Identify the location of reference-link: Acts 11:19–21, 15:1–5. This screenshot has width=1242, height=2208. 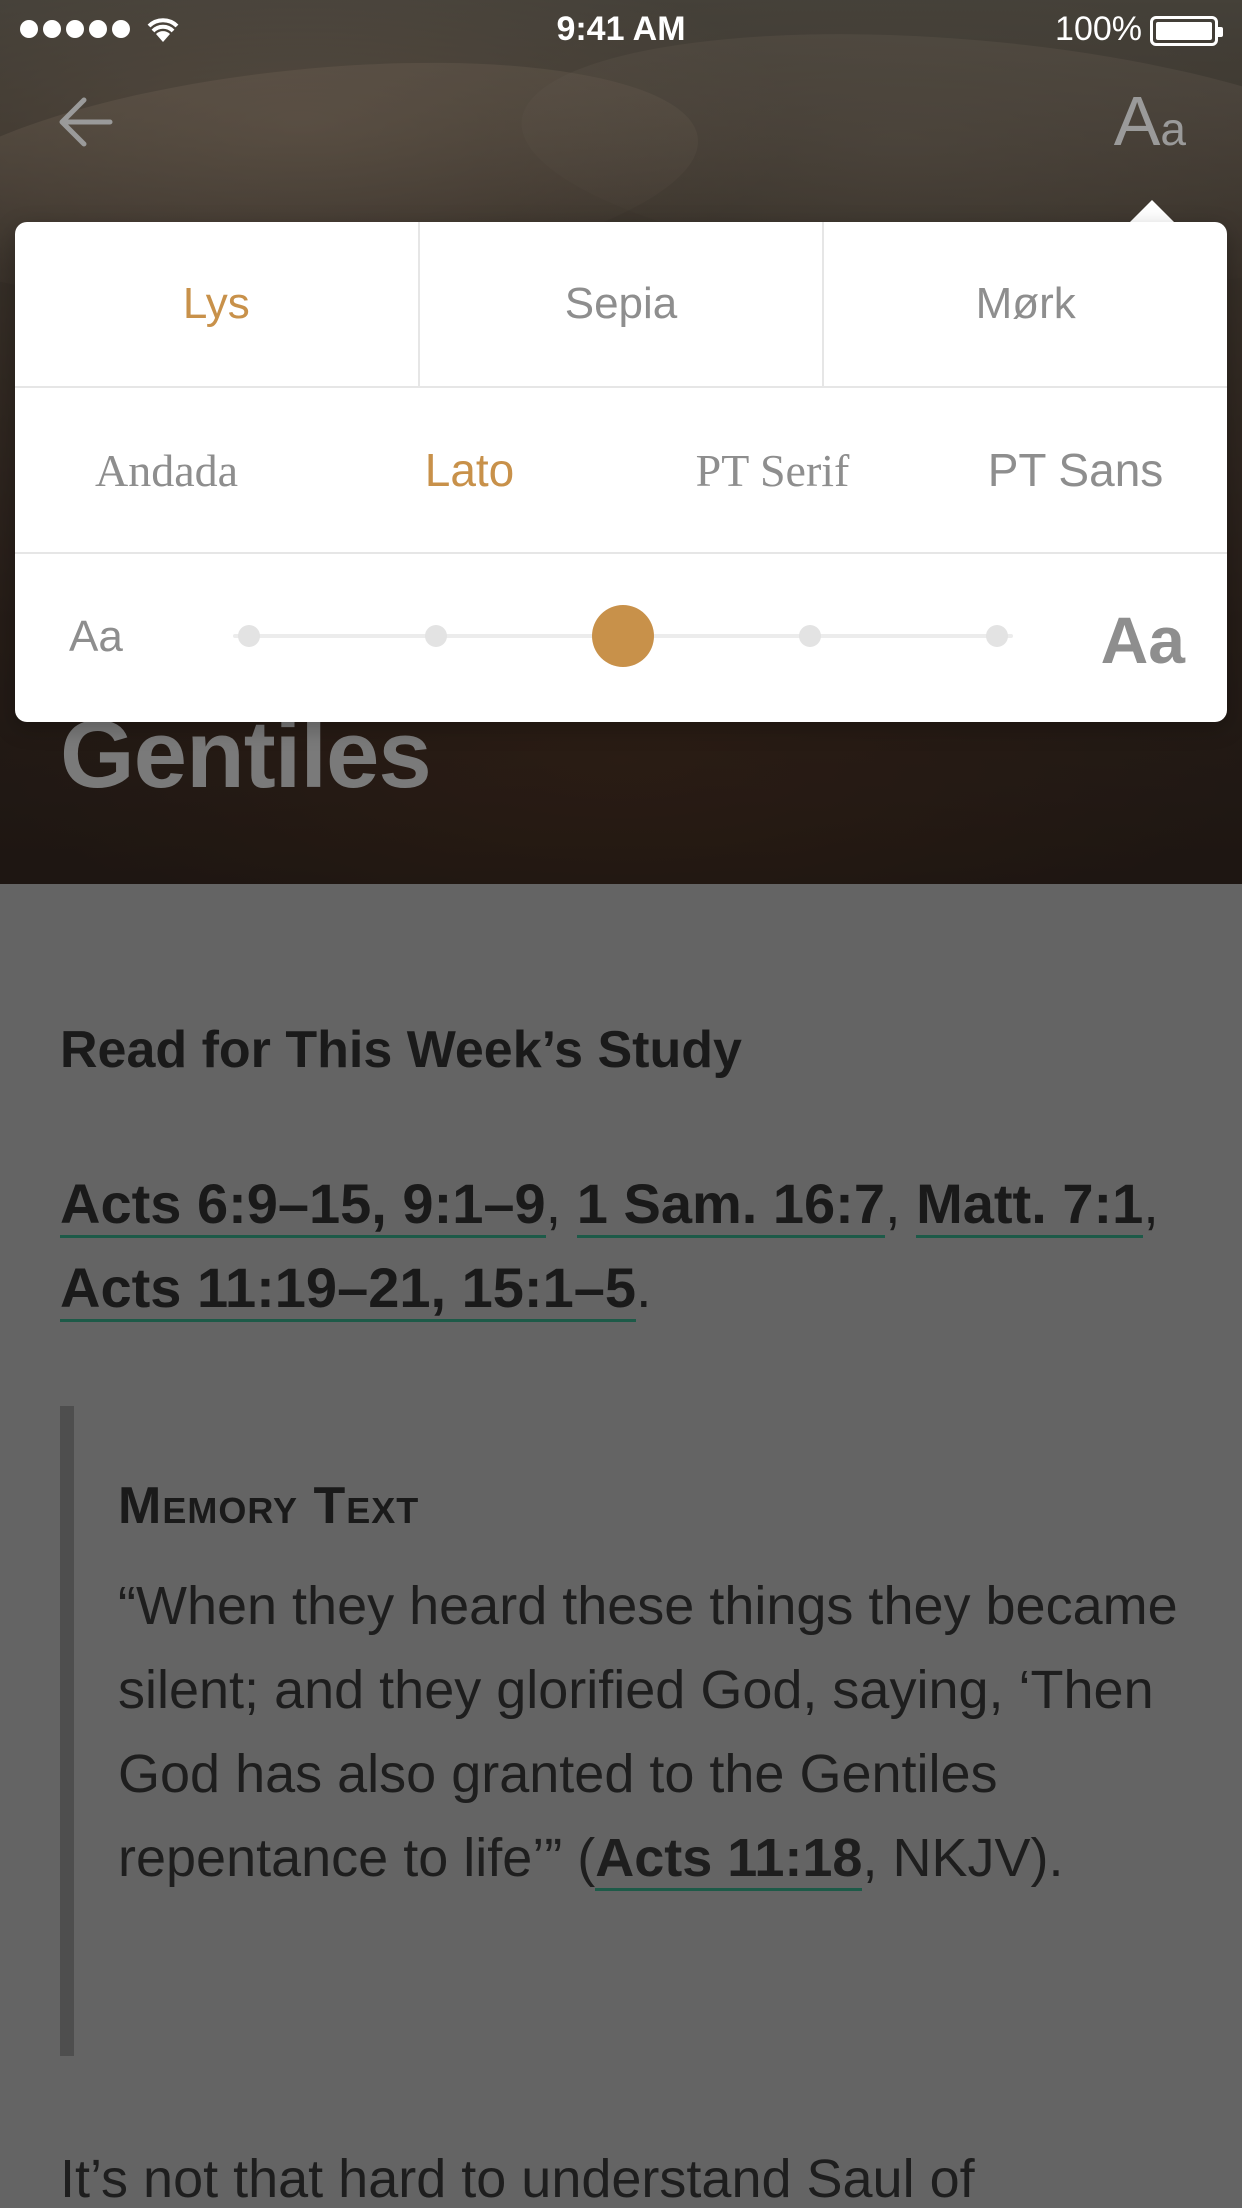
(348, 1289).